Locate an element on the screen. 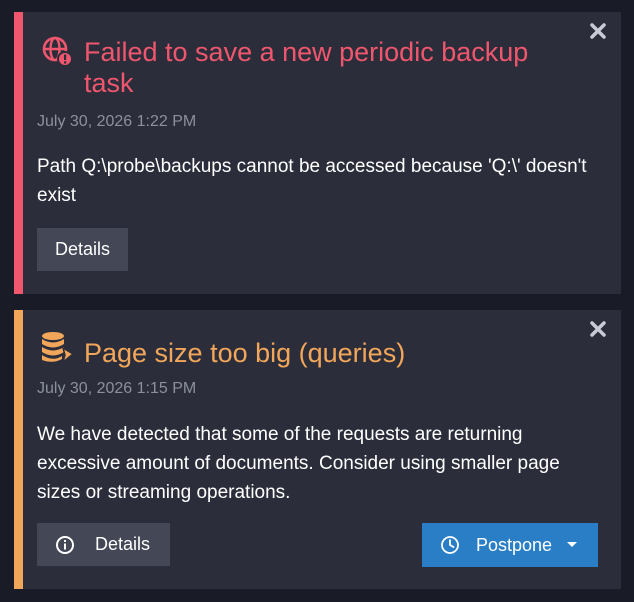  clock-icon is located at coordinates (450, 545).